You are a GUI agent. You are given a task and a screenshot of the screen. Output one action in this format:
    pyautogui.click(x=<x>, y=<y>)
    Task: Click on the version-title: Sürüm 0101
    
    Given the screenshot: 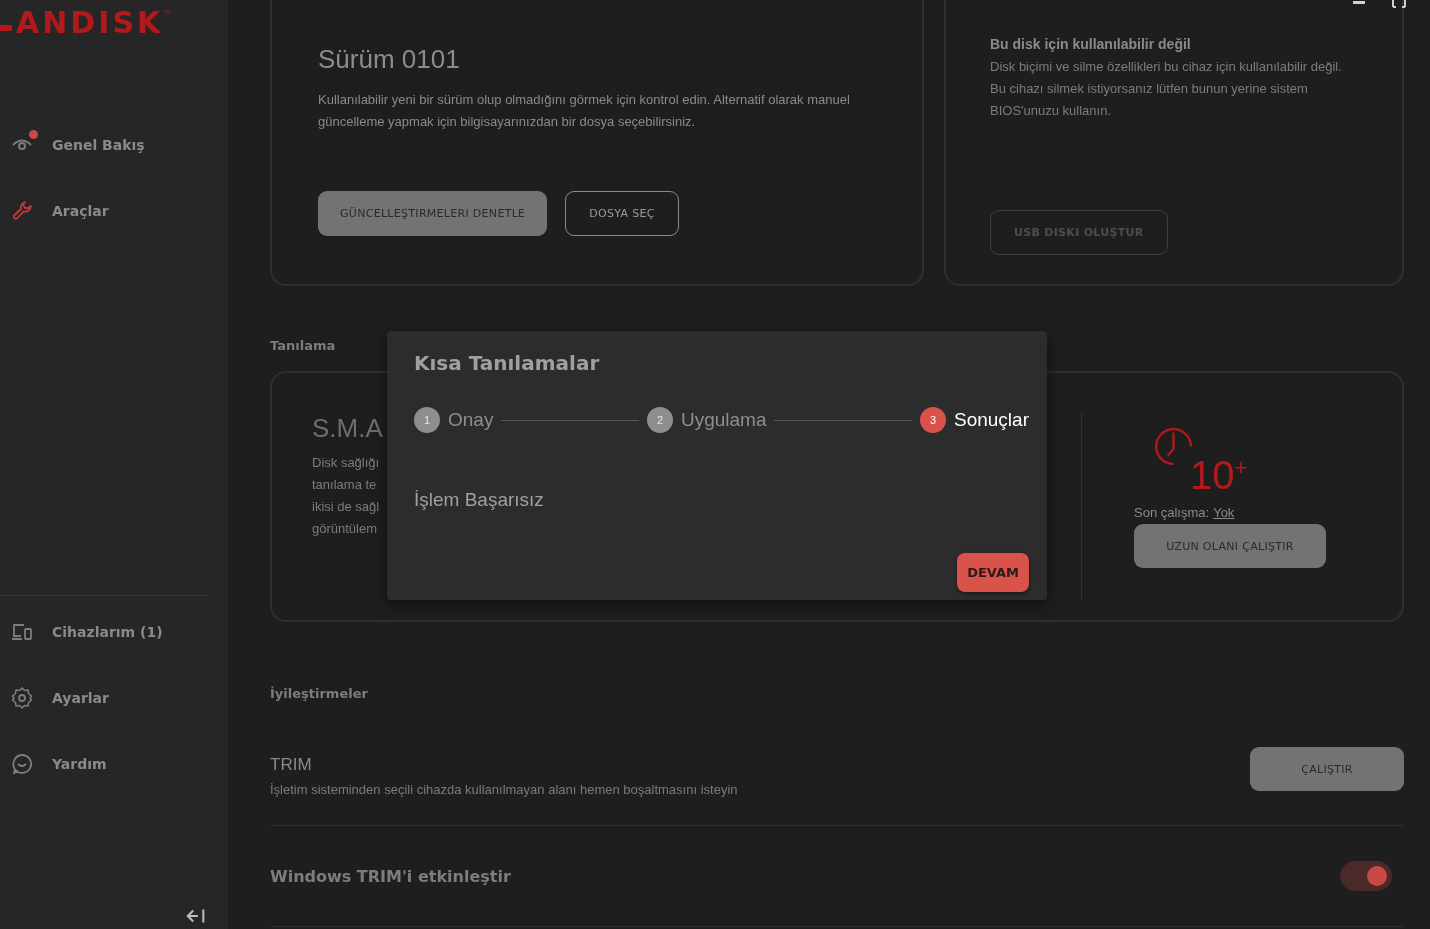 What is the action you would take?
    pyautogui.click(x=389, y=59)
    